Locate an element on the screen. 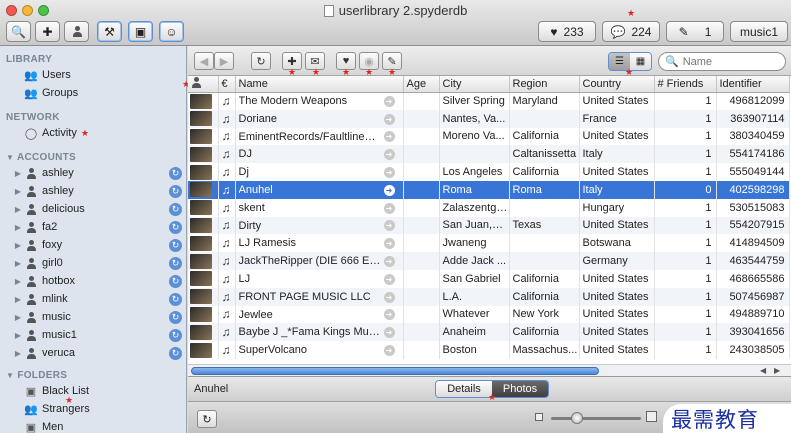 This screenshot has height=433, width=791. refresh-button: ↻ is located at coordinates (261, 61).